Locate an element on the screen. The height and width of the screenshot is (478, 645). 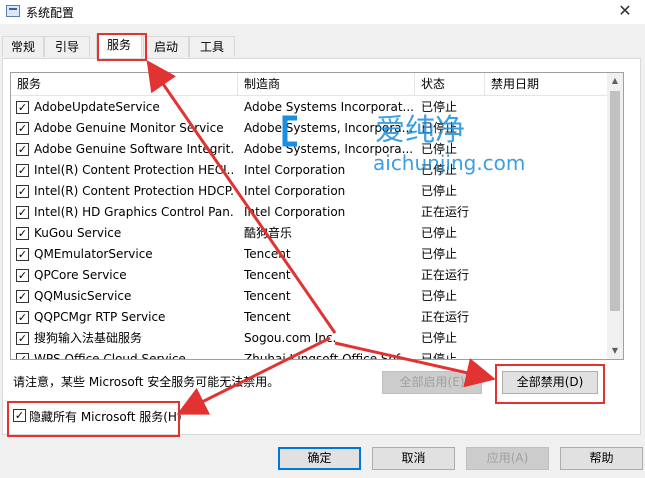
service-row: ✓ QQPCMgr RTP Service Tencent 正在运行 is located at coordinates (310, 317).